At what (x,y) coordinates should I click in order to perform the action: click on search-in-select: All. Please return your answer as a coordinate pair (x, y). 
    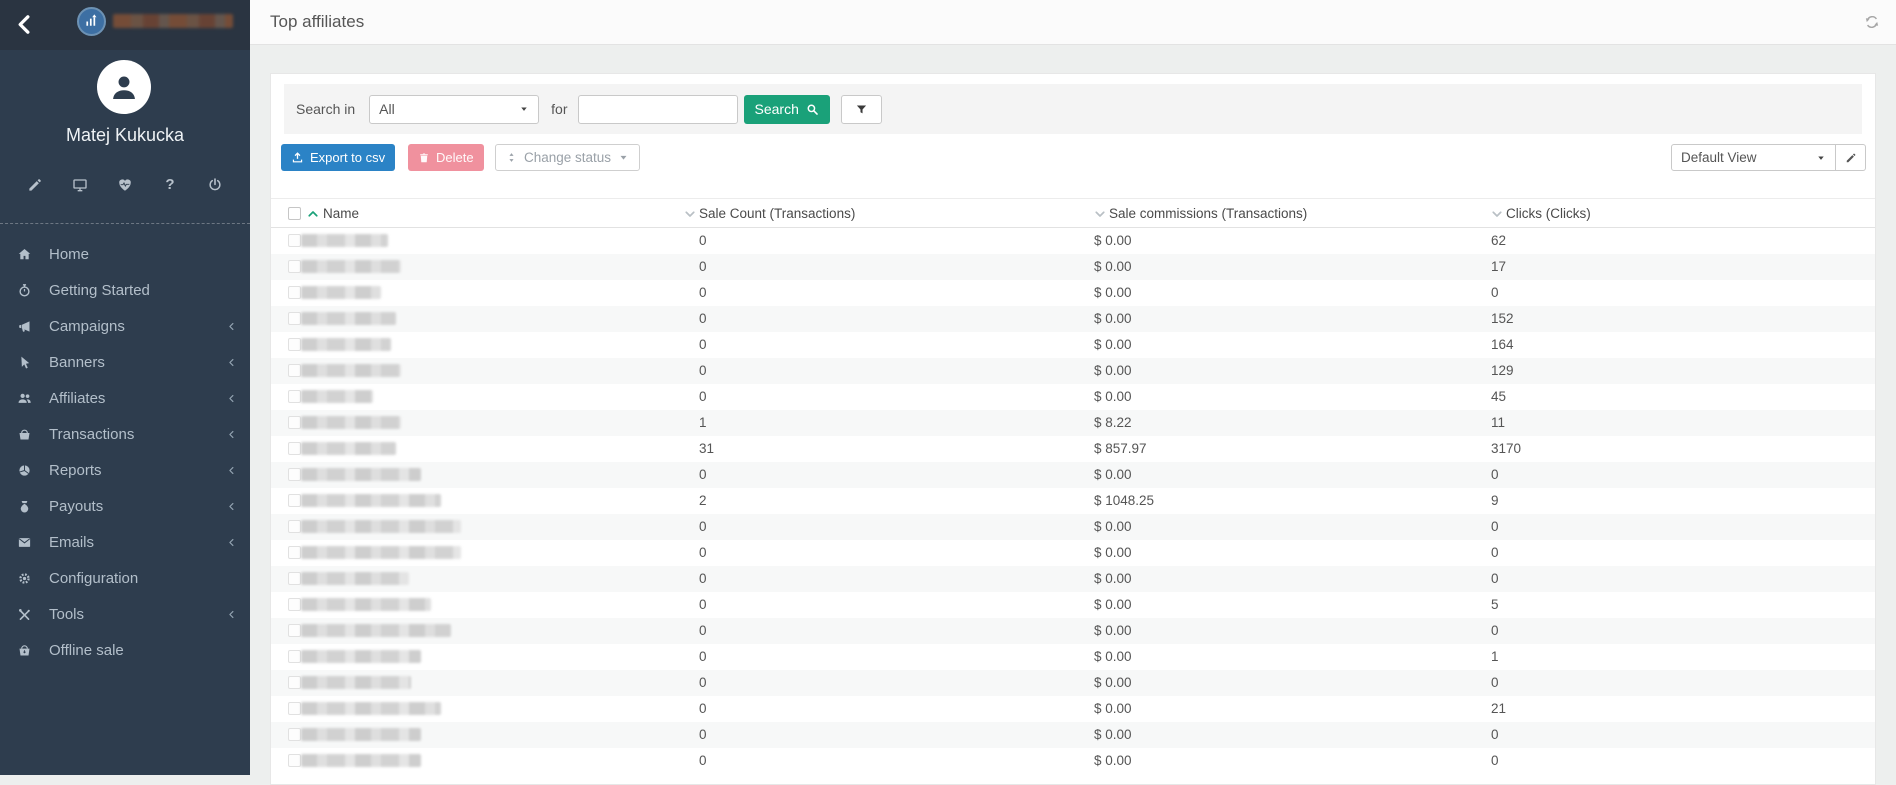
    Looking at the image, I should click on (454, 109).